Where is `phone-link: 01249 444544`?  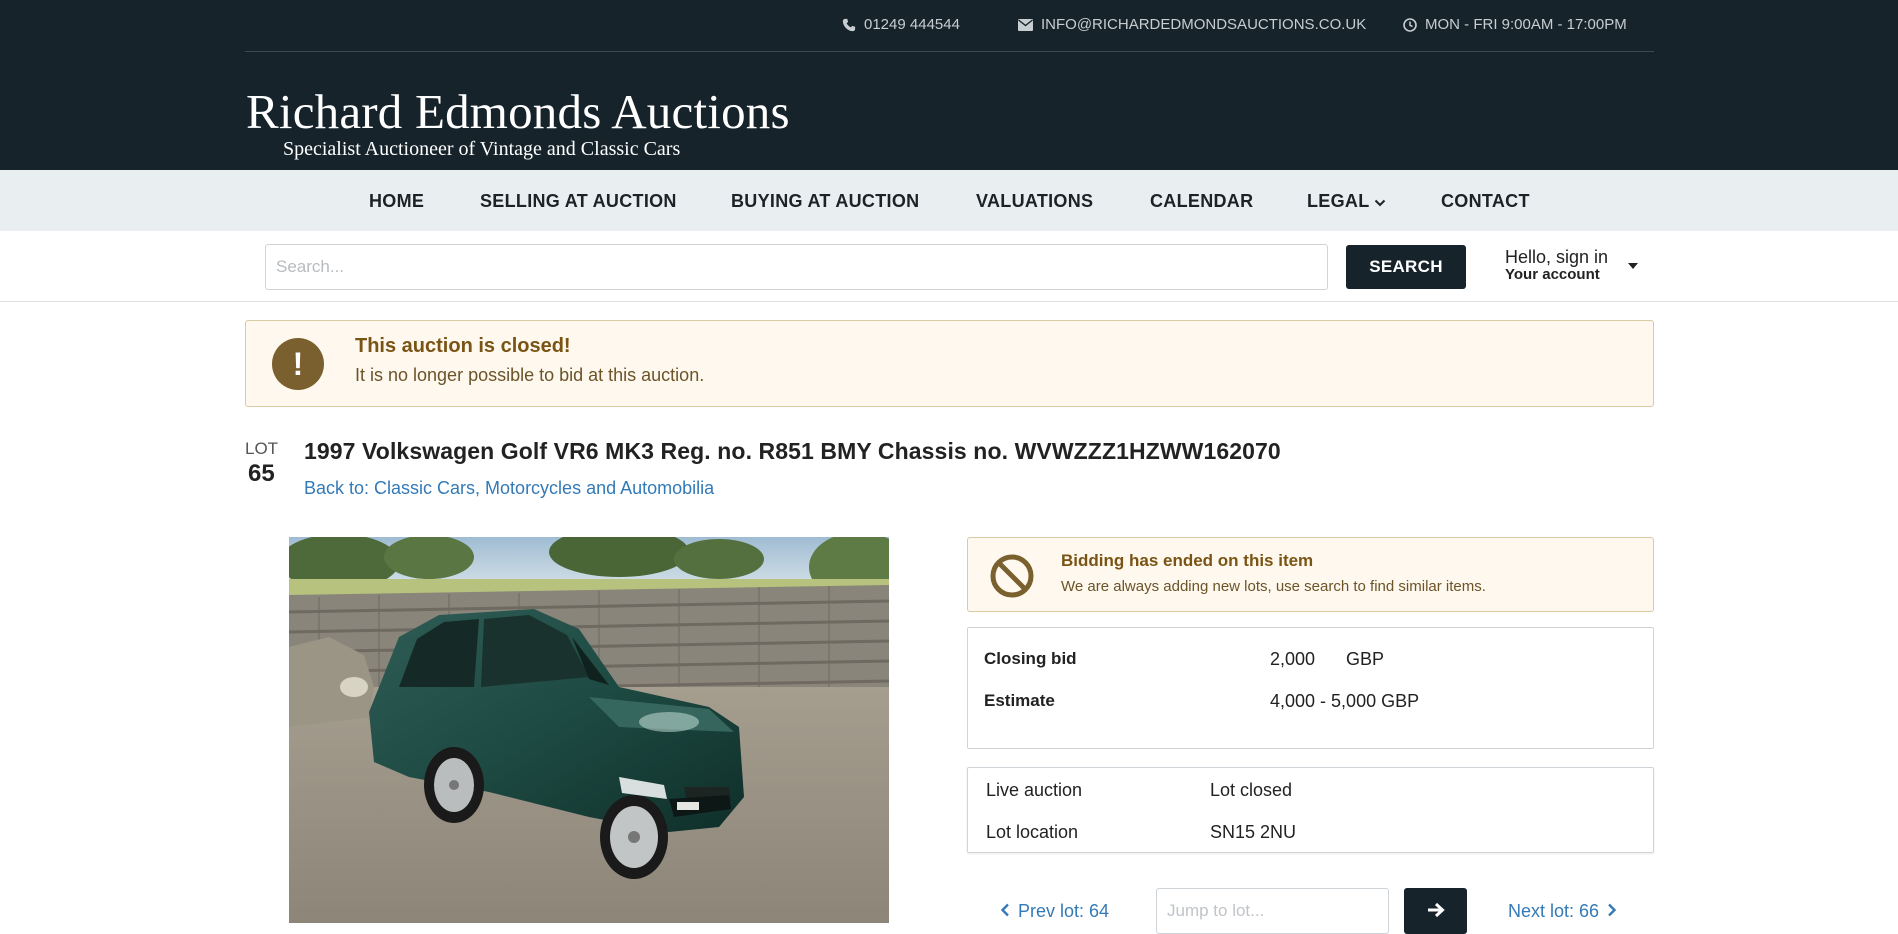
phone-link: 01249 444544 is located at coordinates (901, 24).